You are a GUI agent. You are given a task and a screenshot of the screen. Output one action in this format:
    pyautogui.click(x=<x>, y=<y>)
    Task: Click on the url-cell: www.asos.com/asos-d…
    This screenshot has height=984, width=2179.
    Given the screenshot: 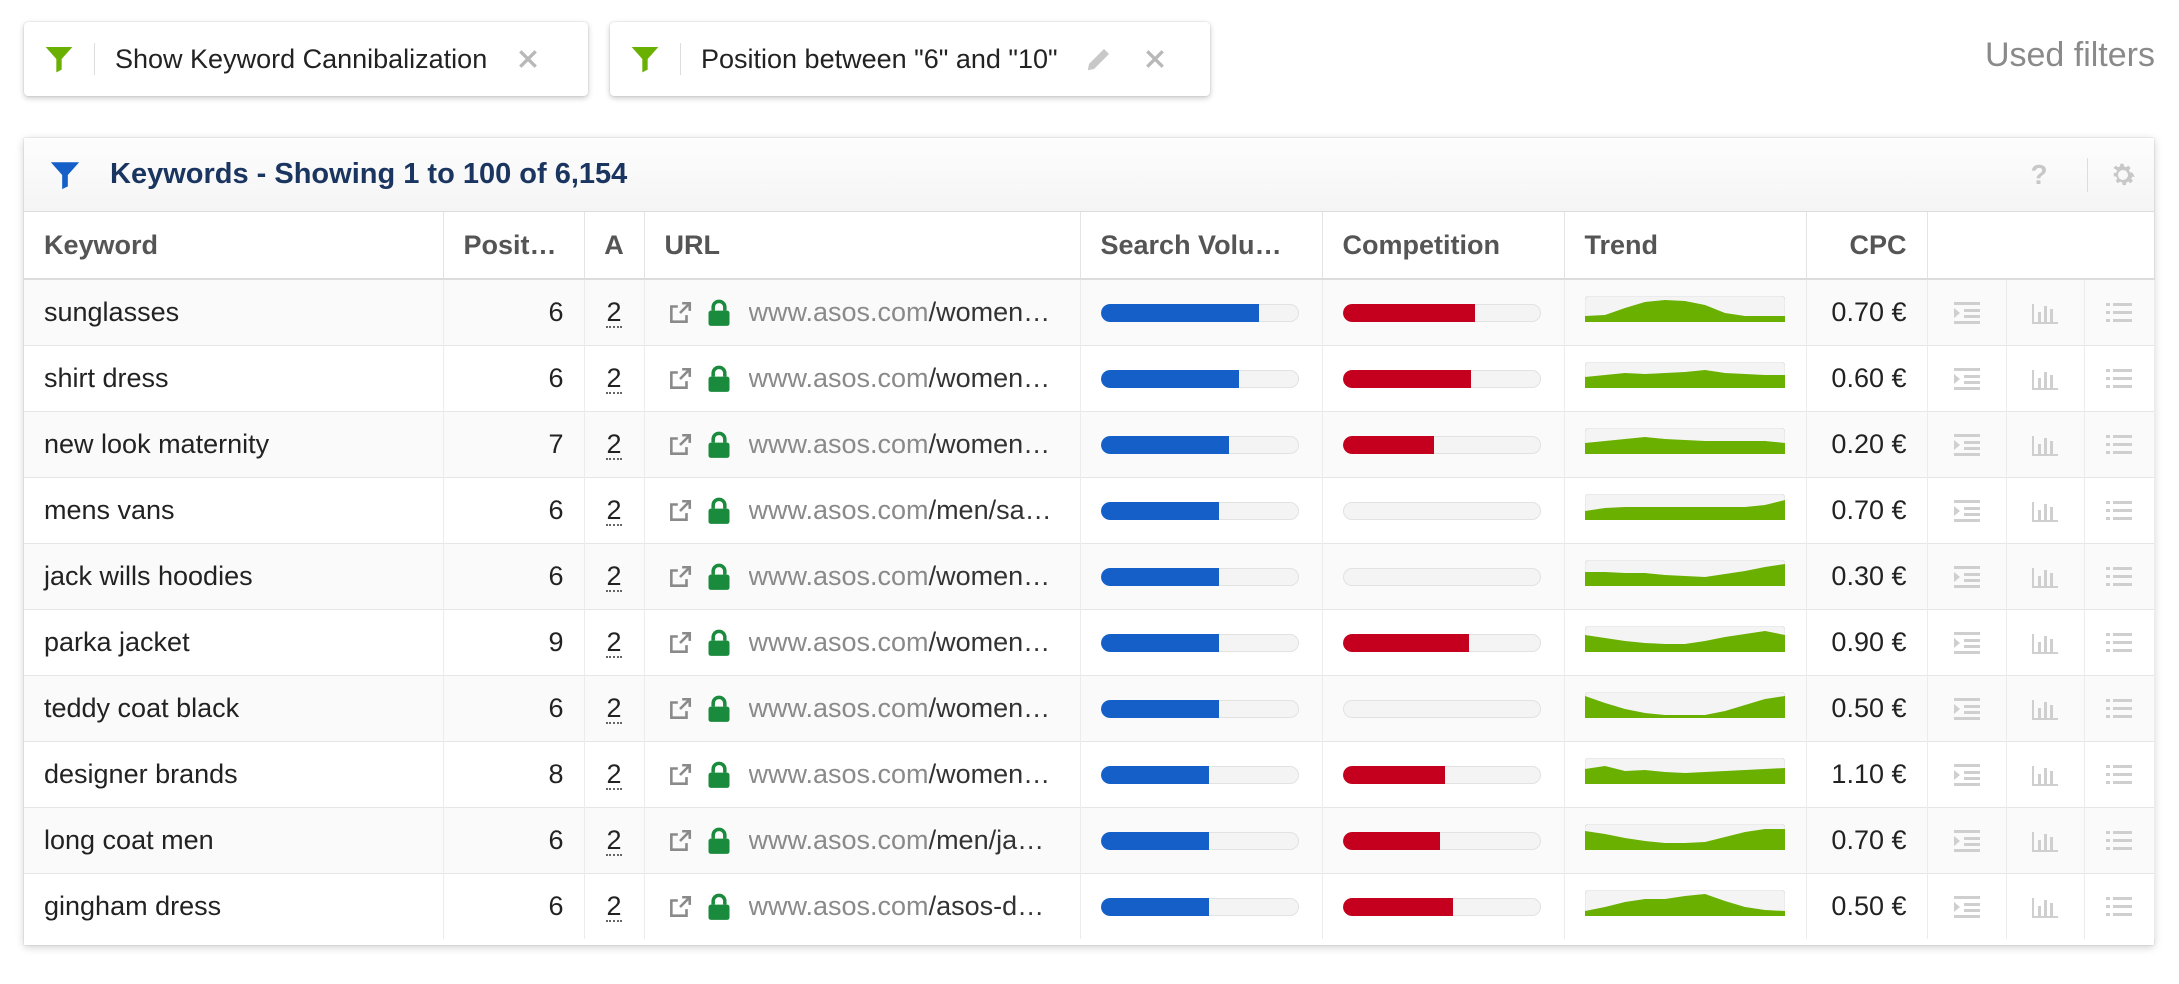 What is the action you would take?
    pyautogui.click(x=862, y=906)
    